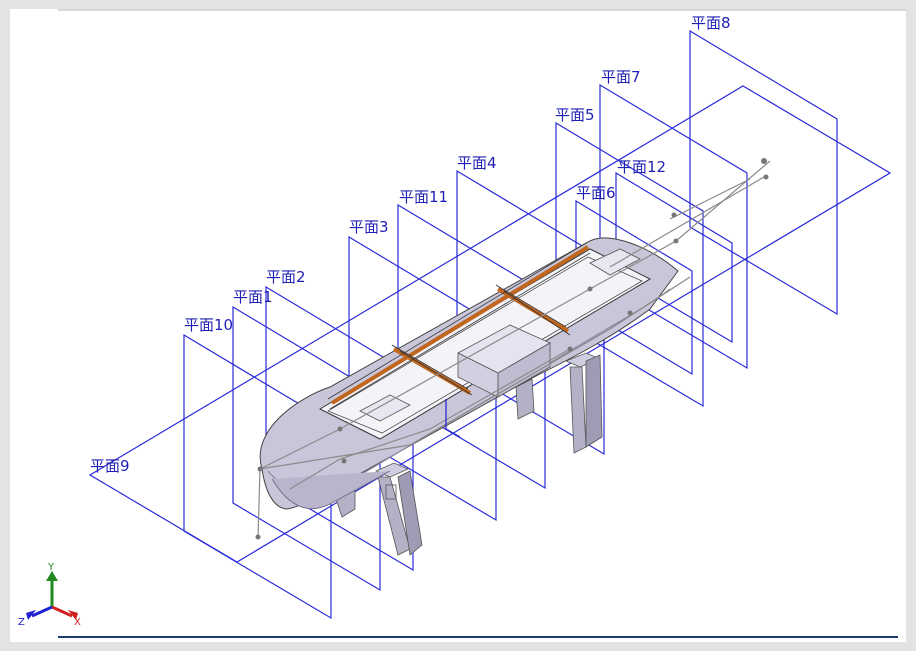  What do you see at coordinates (253, 297) in the screenshot?
I see `plane-label-1: 平面1` at bounding box center [253, 297].